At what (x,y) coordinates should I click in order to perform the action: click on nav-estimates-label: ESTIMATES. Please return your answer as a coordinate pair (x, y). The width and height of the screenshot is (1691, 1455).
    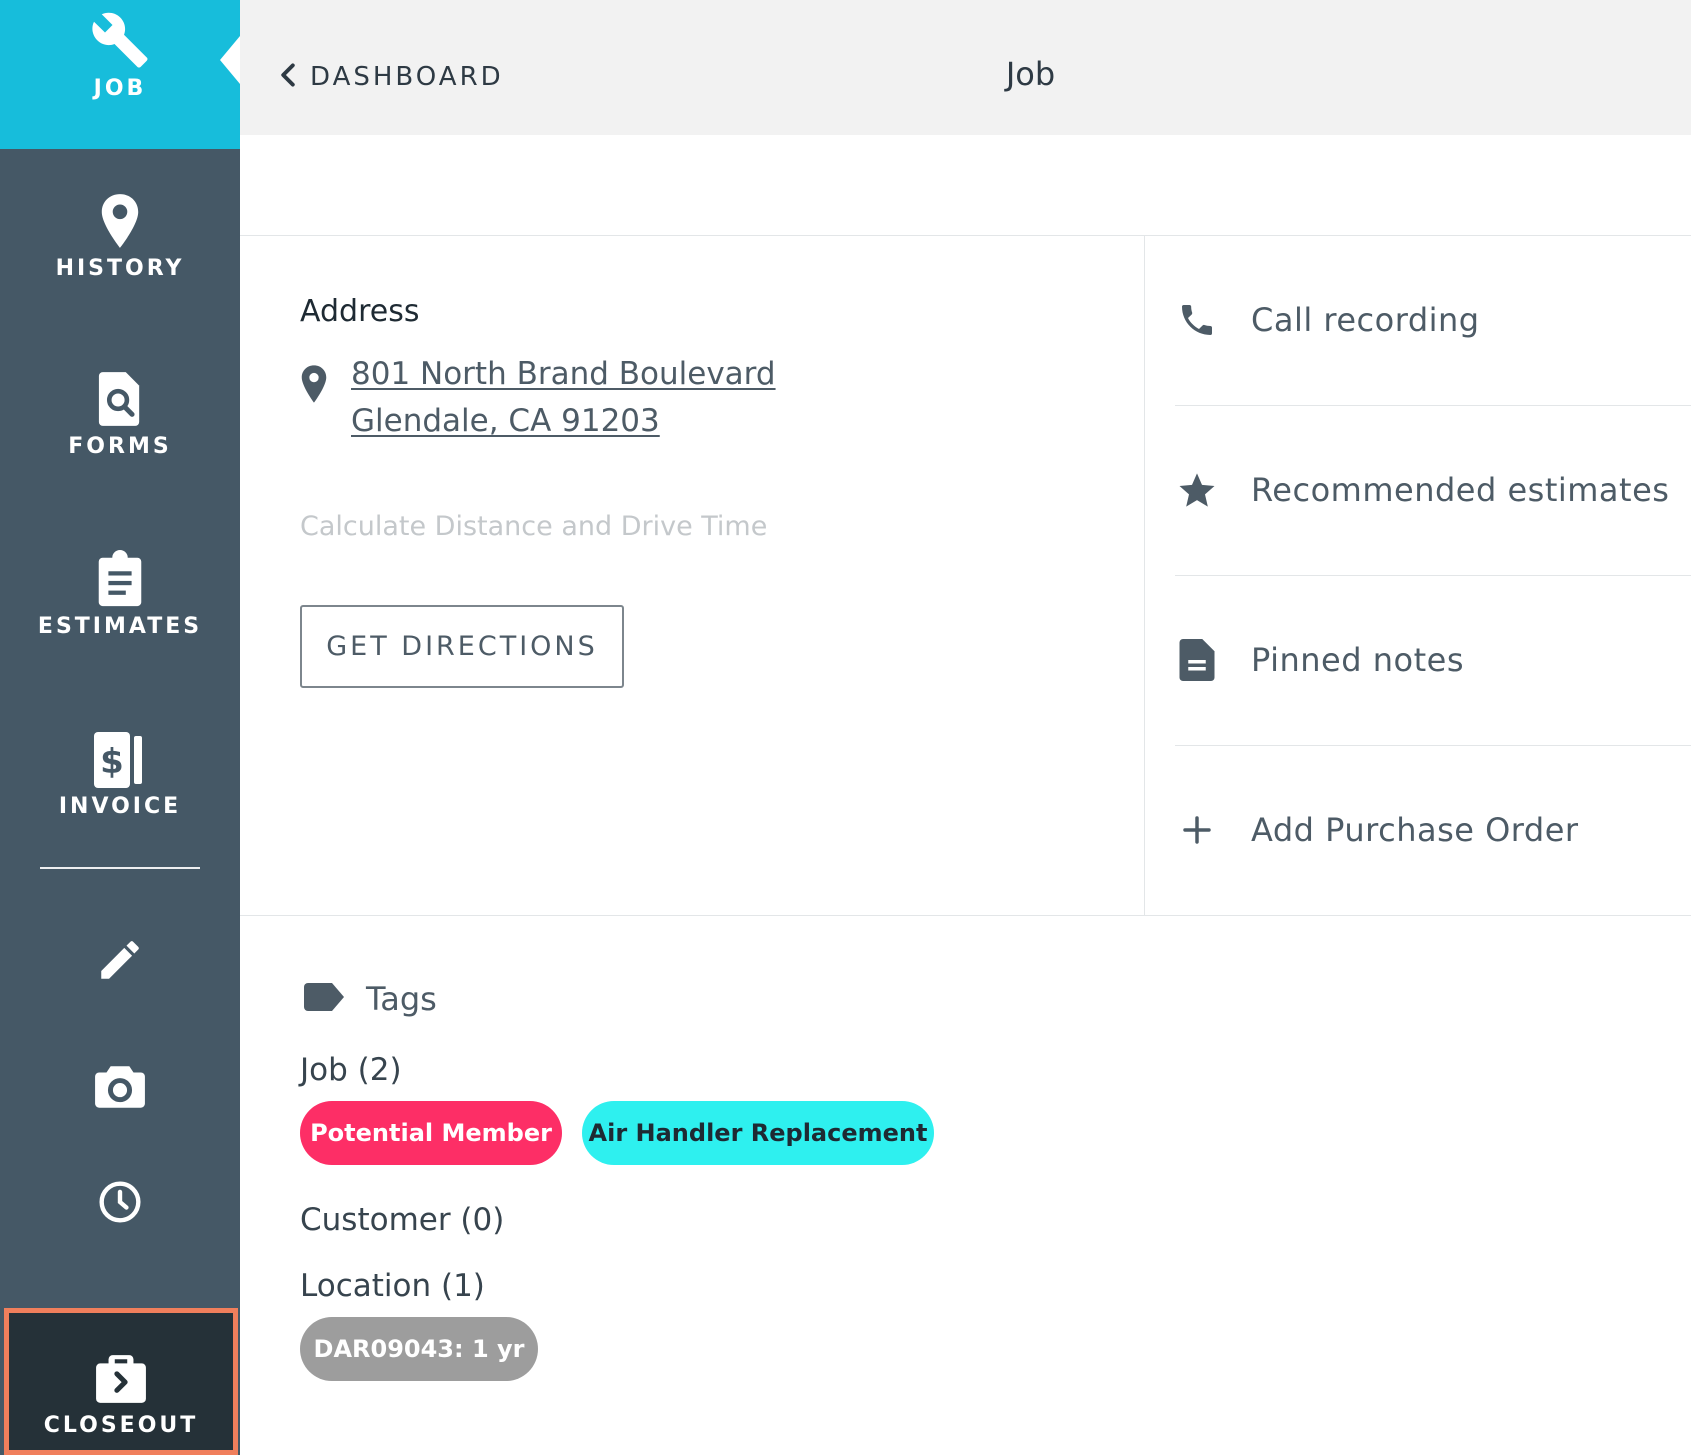
    Looking at the image, I should click on (120, 626).